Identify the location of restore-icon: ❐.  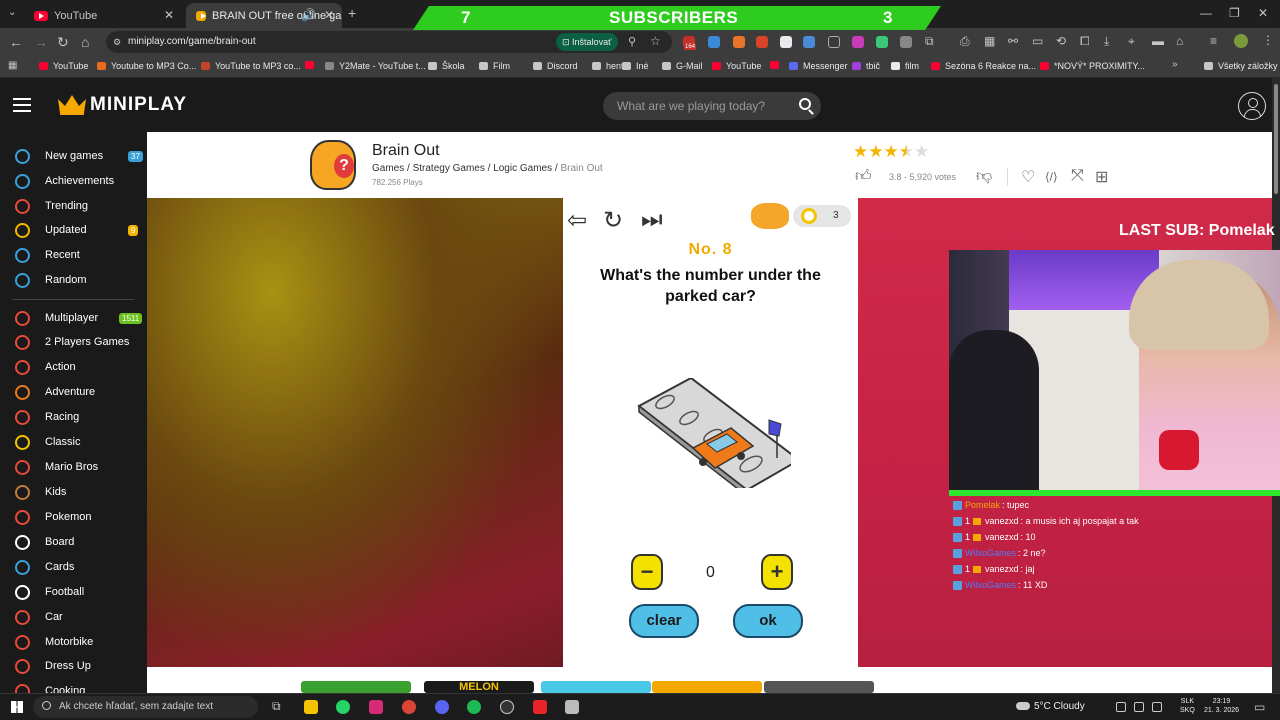
(1234, 13).